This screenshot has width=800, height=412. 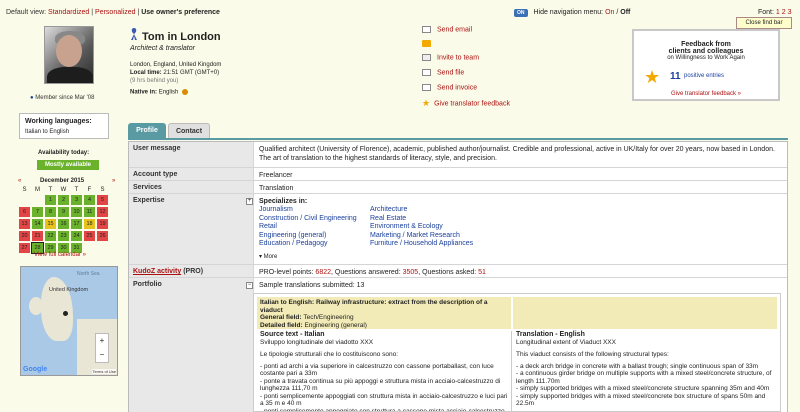 I want to click on kudoz-activity-link: KudoZ activity, so click(x=157, y=271).